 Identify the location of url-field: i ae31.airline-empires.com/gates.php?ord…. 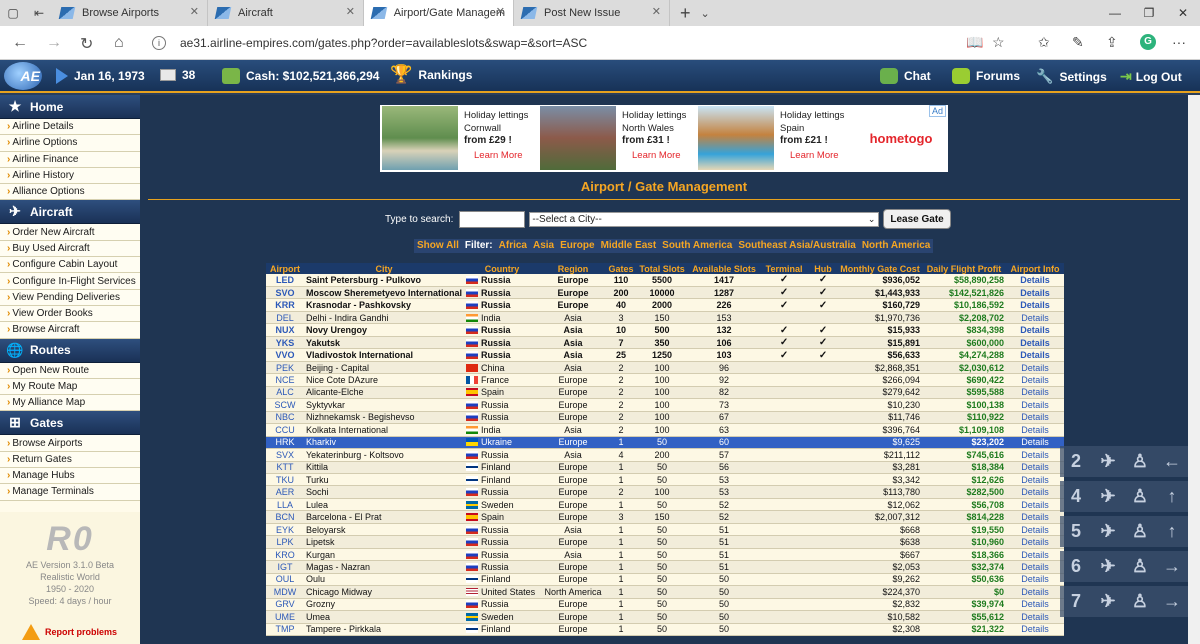
(583, 43).